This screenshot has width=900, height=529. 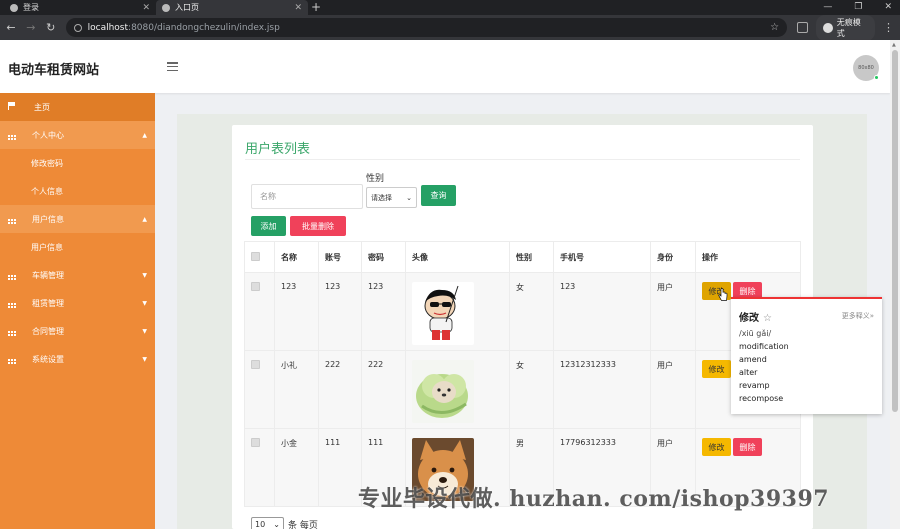 What do you see at coordinates (48, 275) in the screenshot?
I see `sidebar-item-label: 车辆管理` at bounding box center [48, 275].